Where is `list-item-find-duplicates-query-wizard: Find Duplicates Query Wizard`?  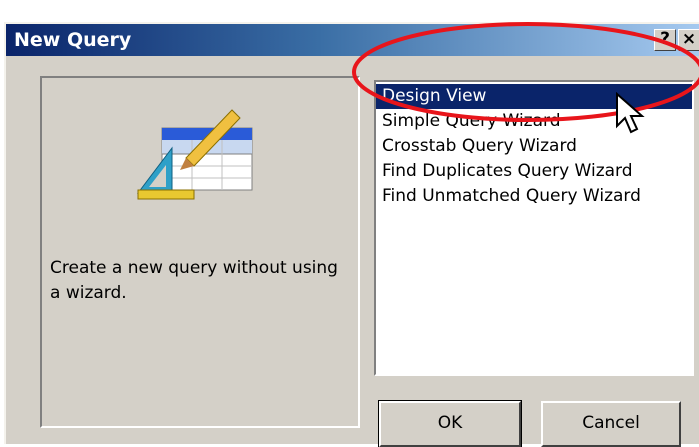
list-item-find-duplicates-query-wizard: Find Duplicates Query Wizard is located at coordinates (534, 171).